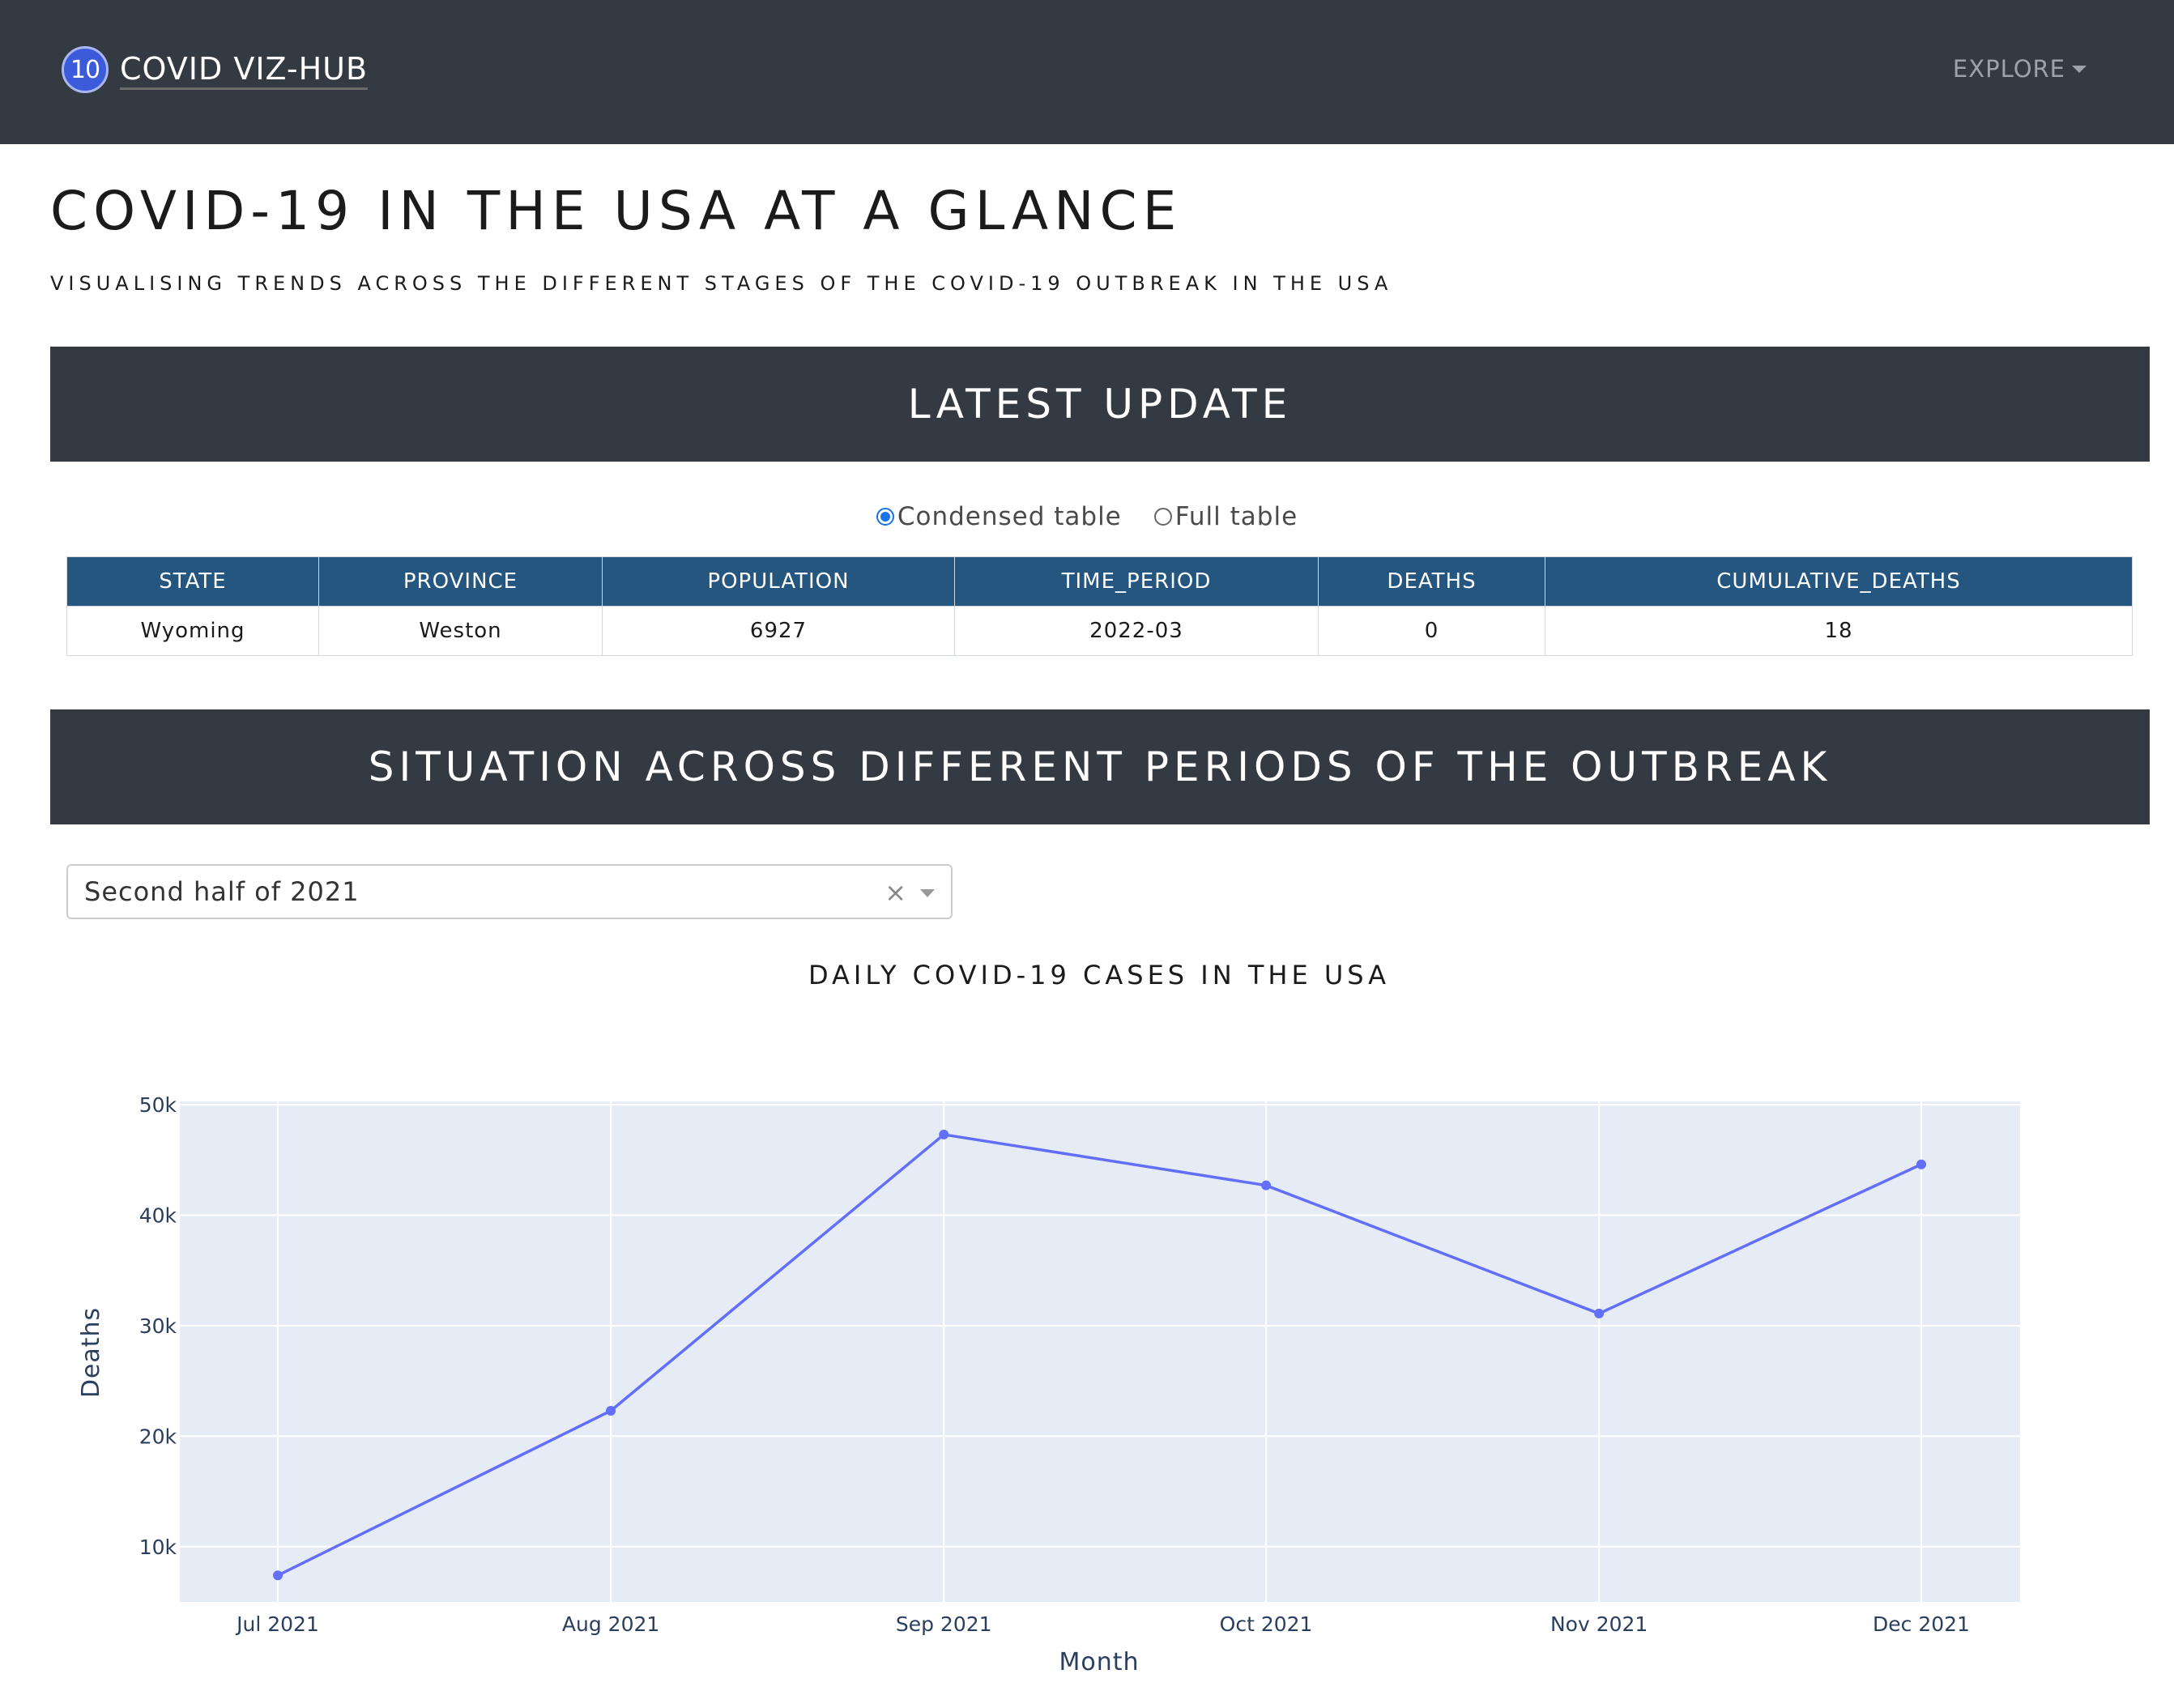  What do you see at coordinates (927, 893) in the screenshot?
I see `chevron-down-icon` at bounding box center [927, 893].